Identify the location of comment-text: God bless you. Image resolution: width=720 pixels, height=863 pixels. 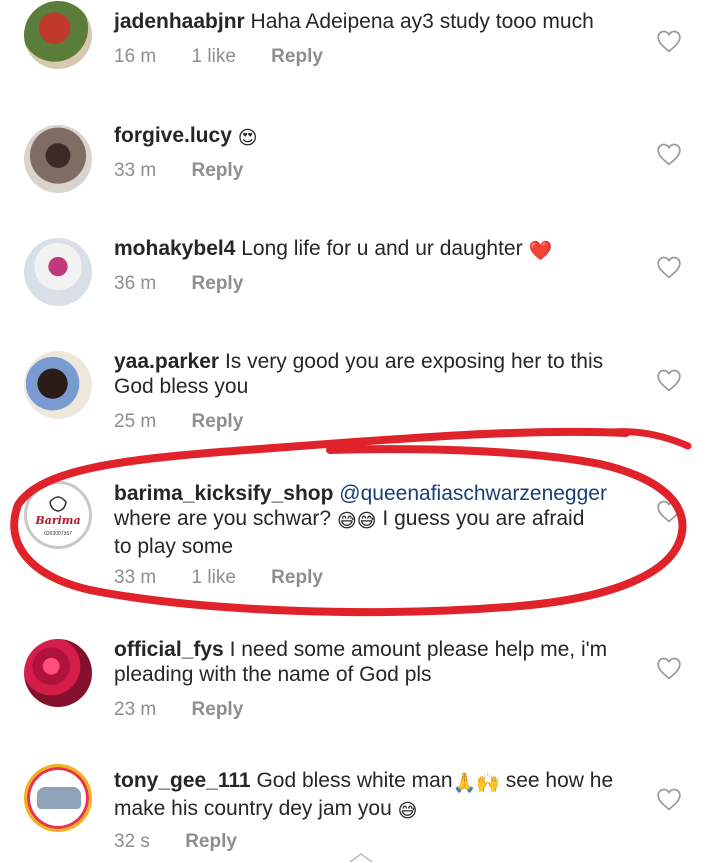
(181, 386).